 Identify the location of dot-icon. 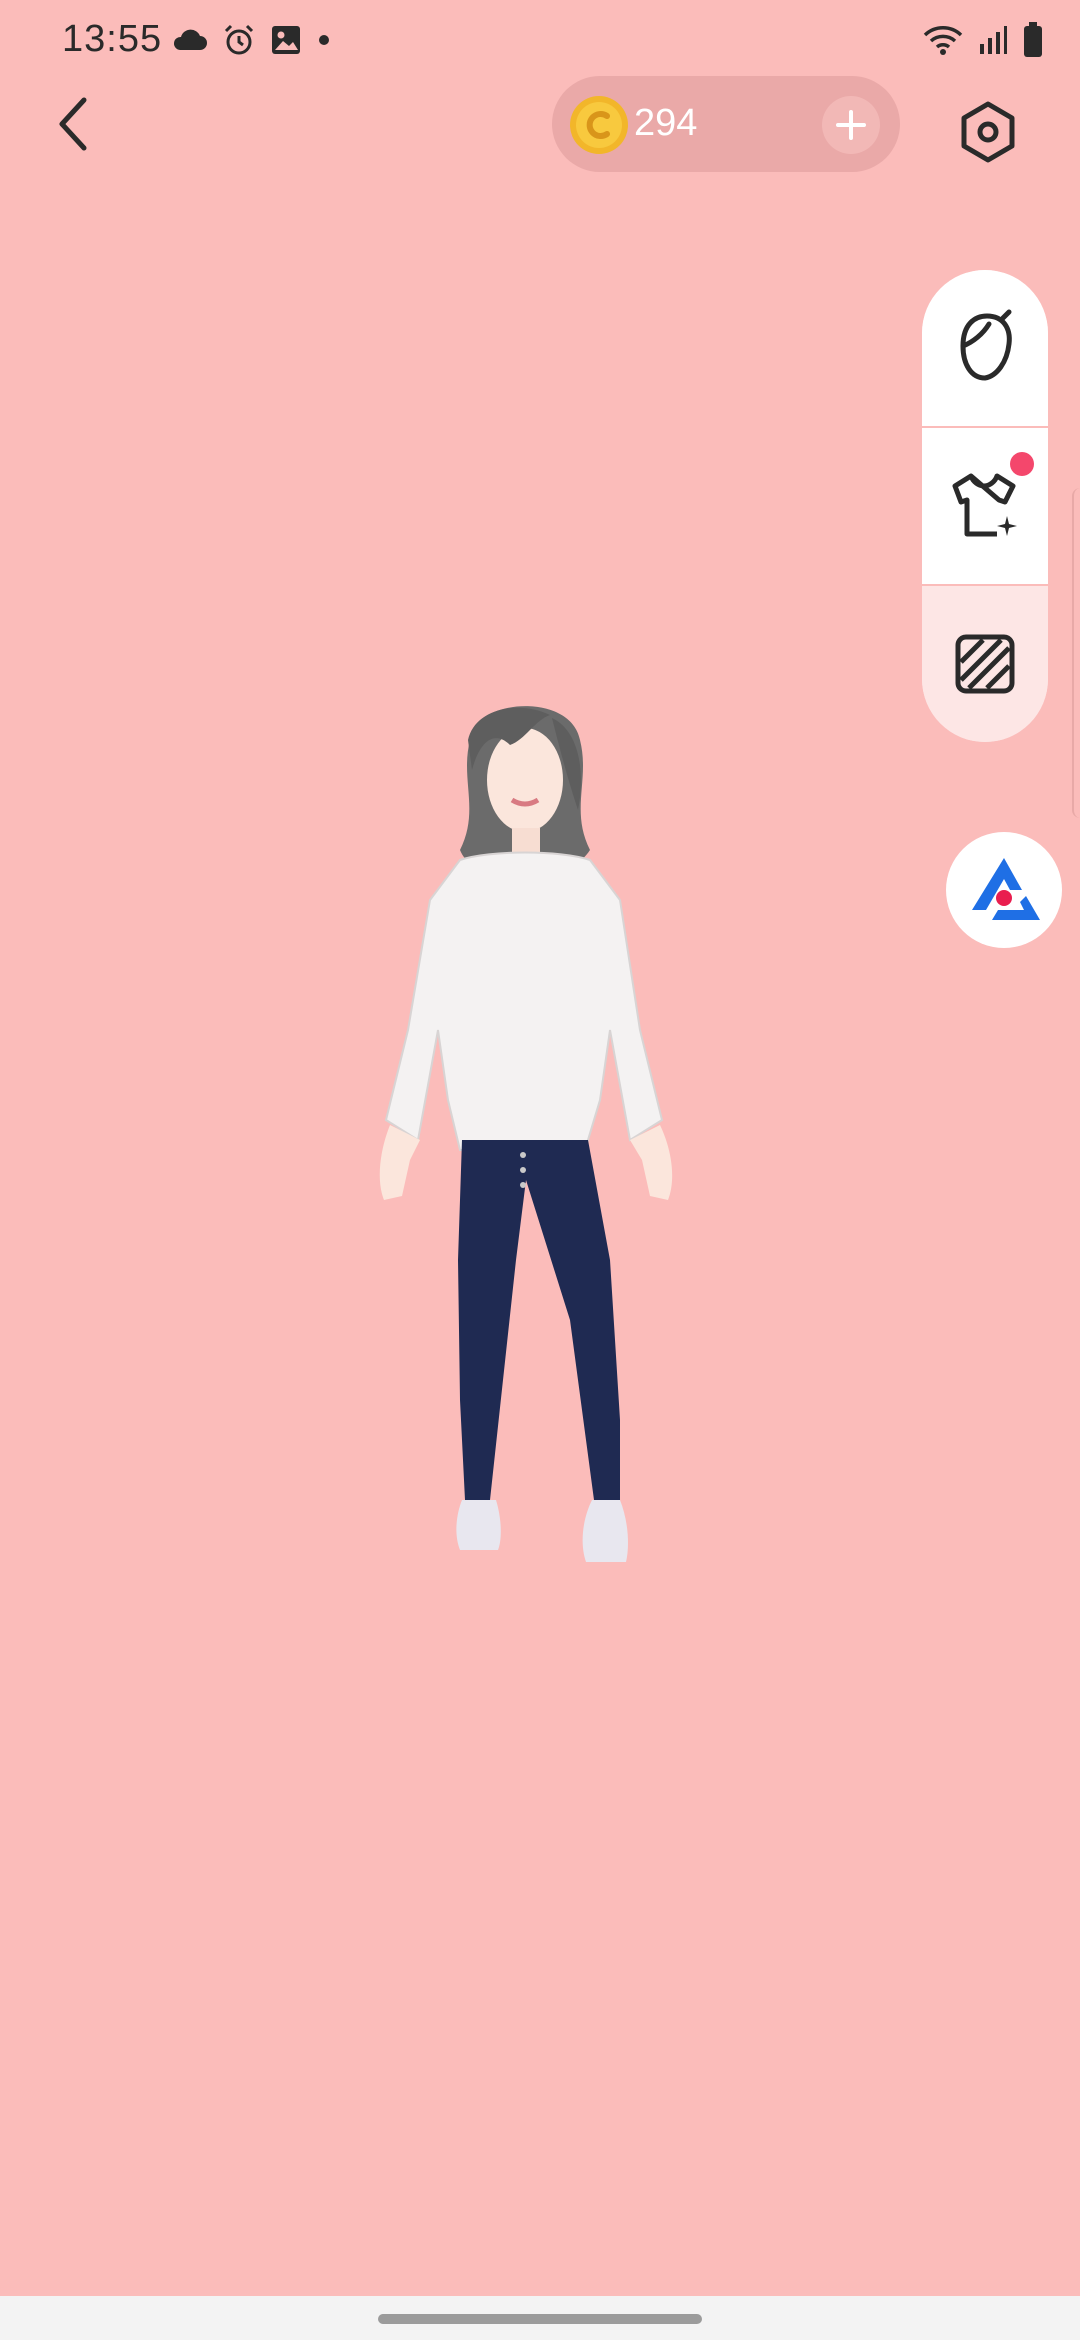
(324, 42).